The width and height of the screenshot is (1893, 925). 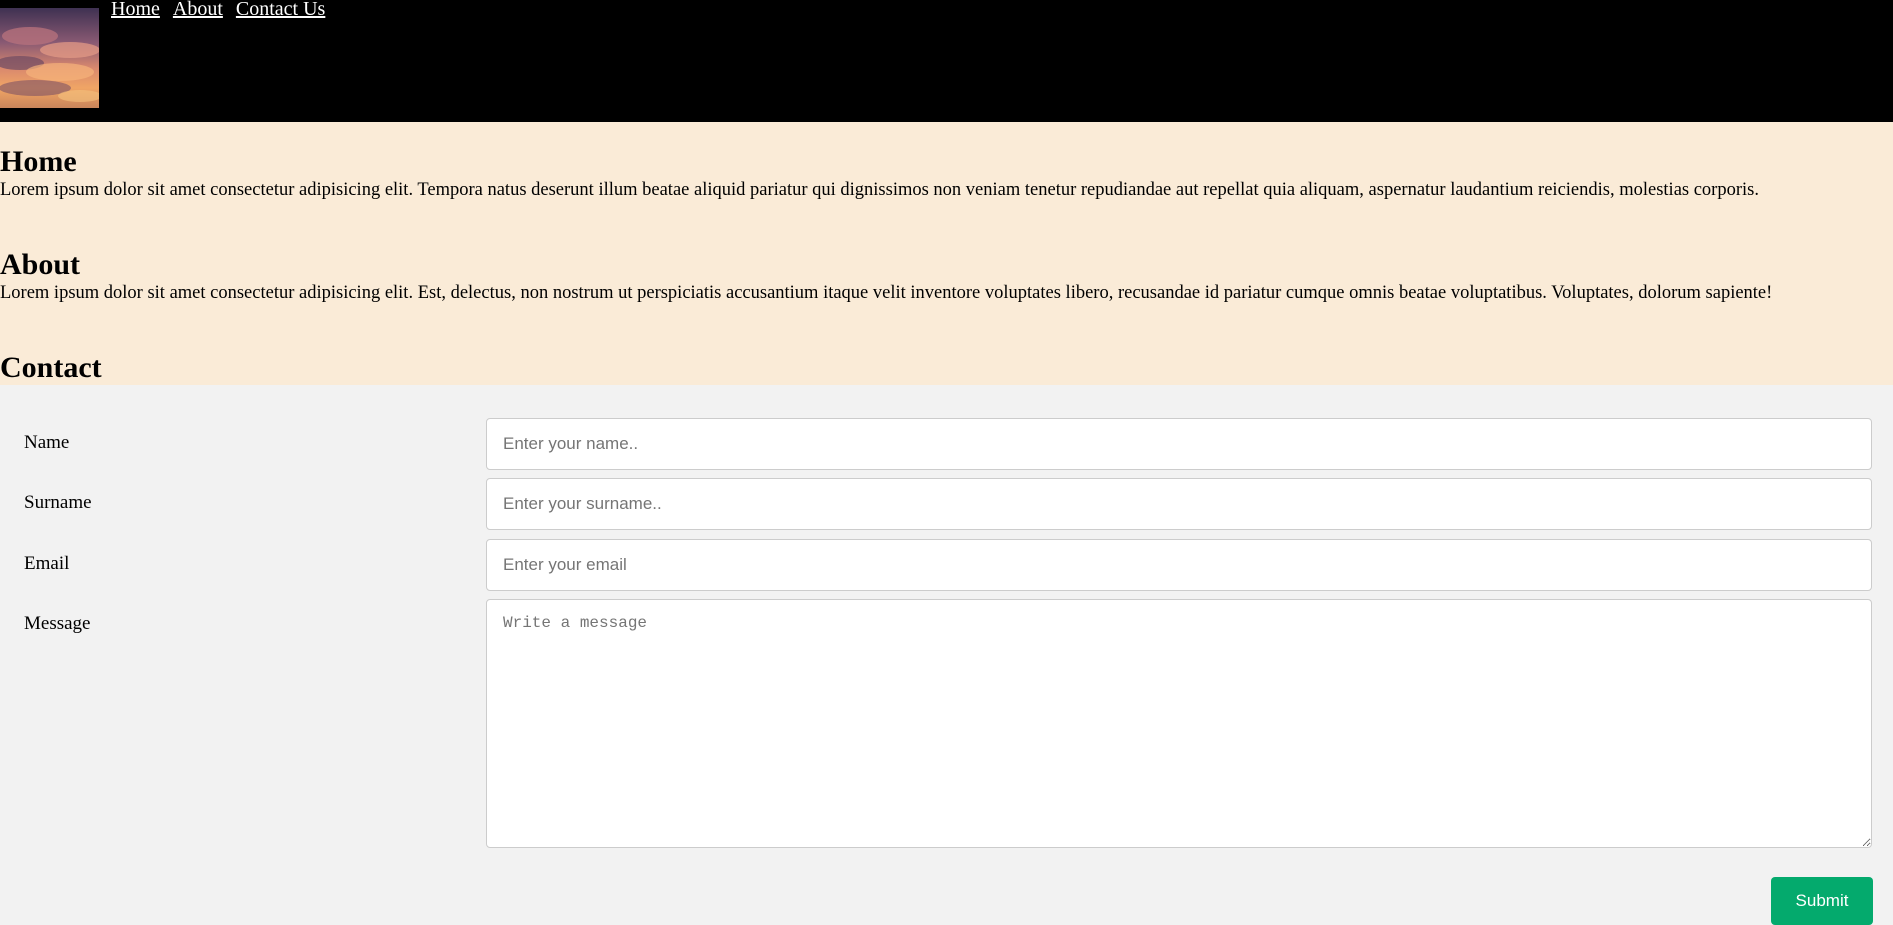 I want to click on about-heading: About, so click(x=40, y=264).